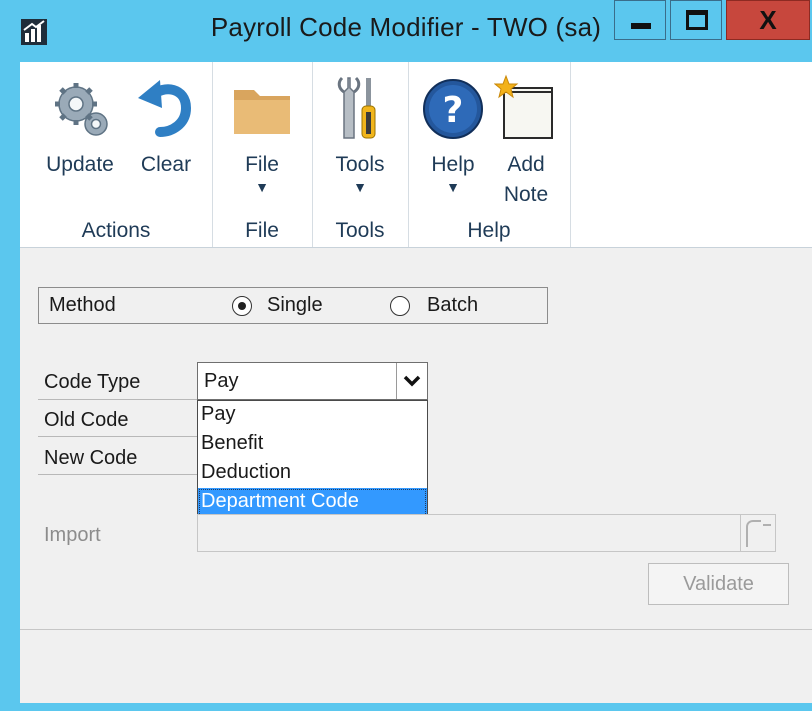  I want to click on status-bar-divider, so click(416, 629).